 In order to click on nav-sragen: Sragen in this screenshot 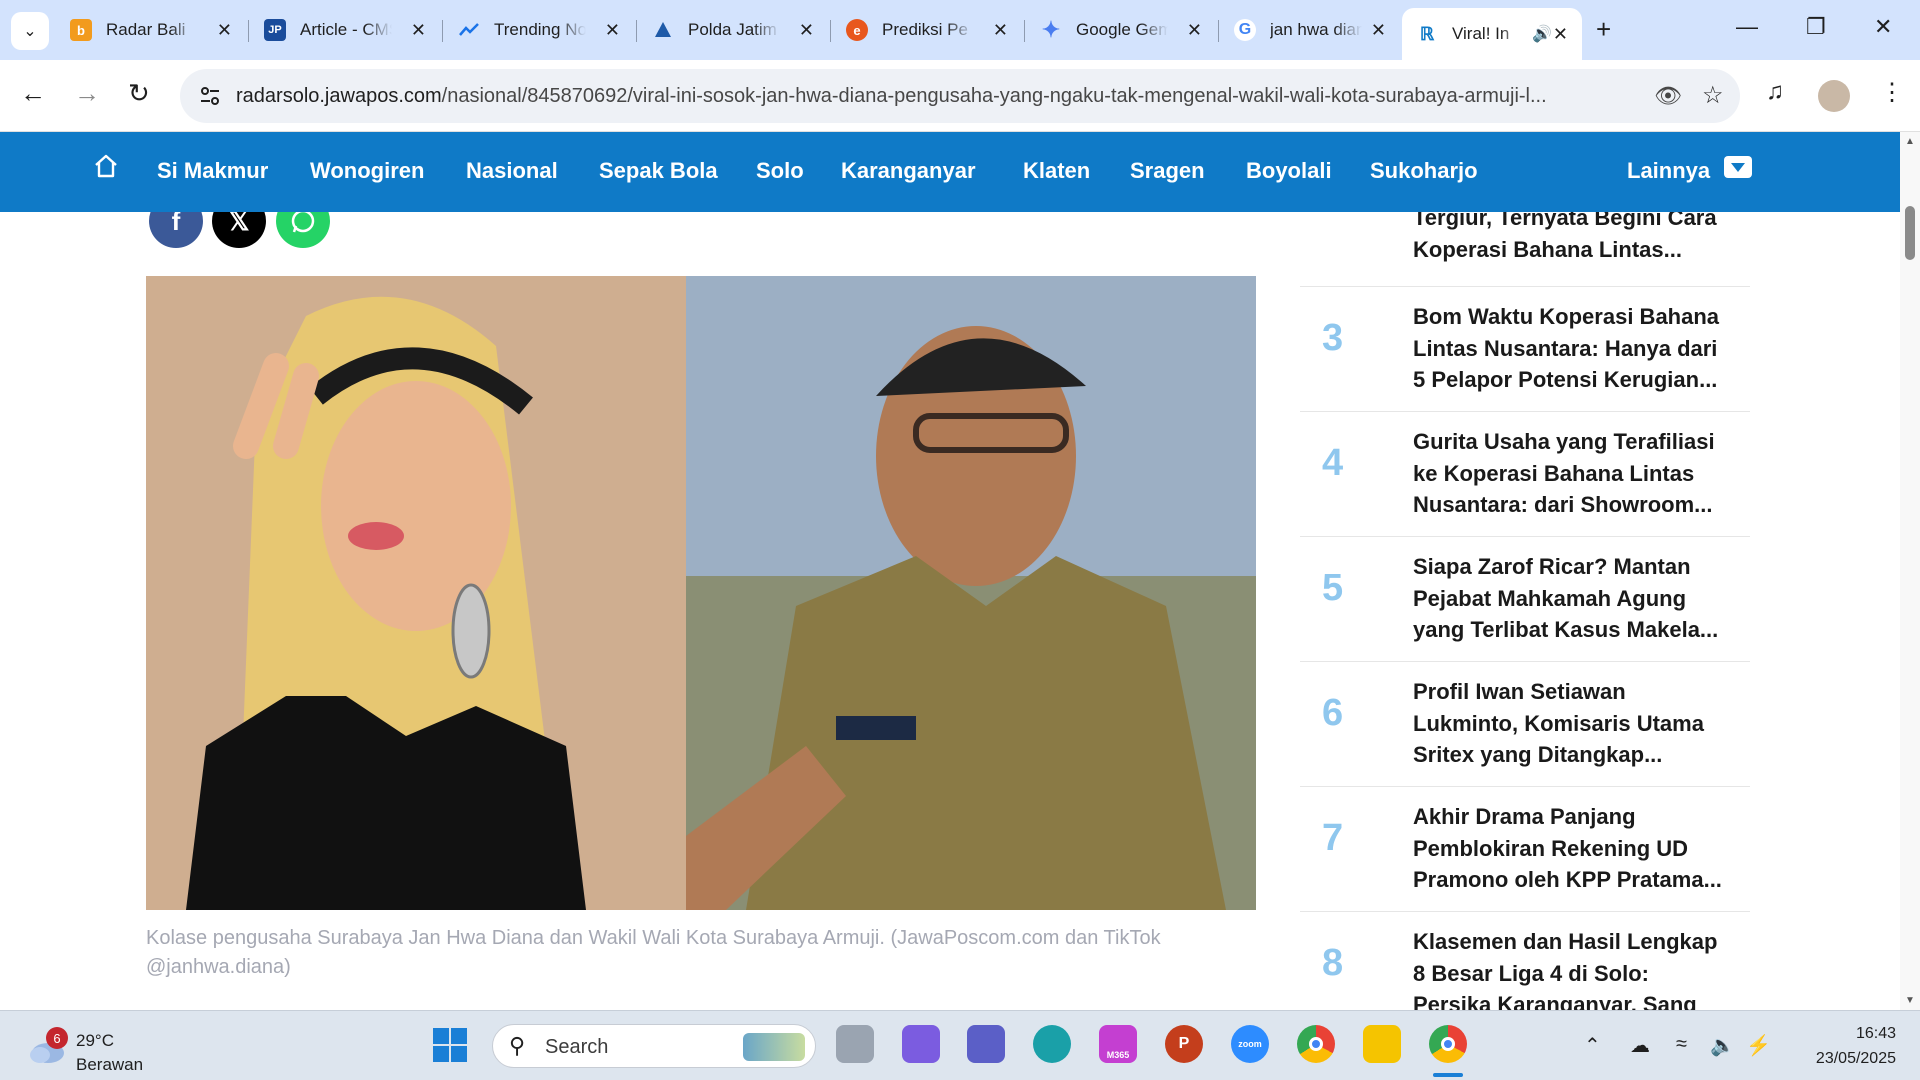, I will do `click(1167, 171)`.